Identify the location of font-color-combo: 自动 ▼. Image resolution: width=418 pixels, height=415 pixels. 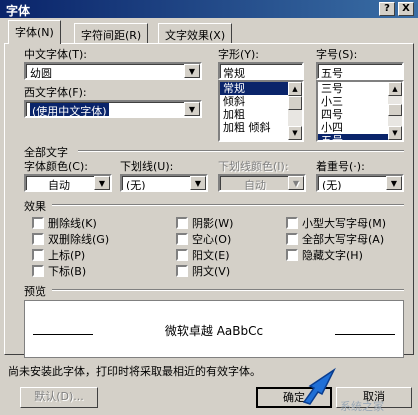
(68, 183).